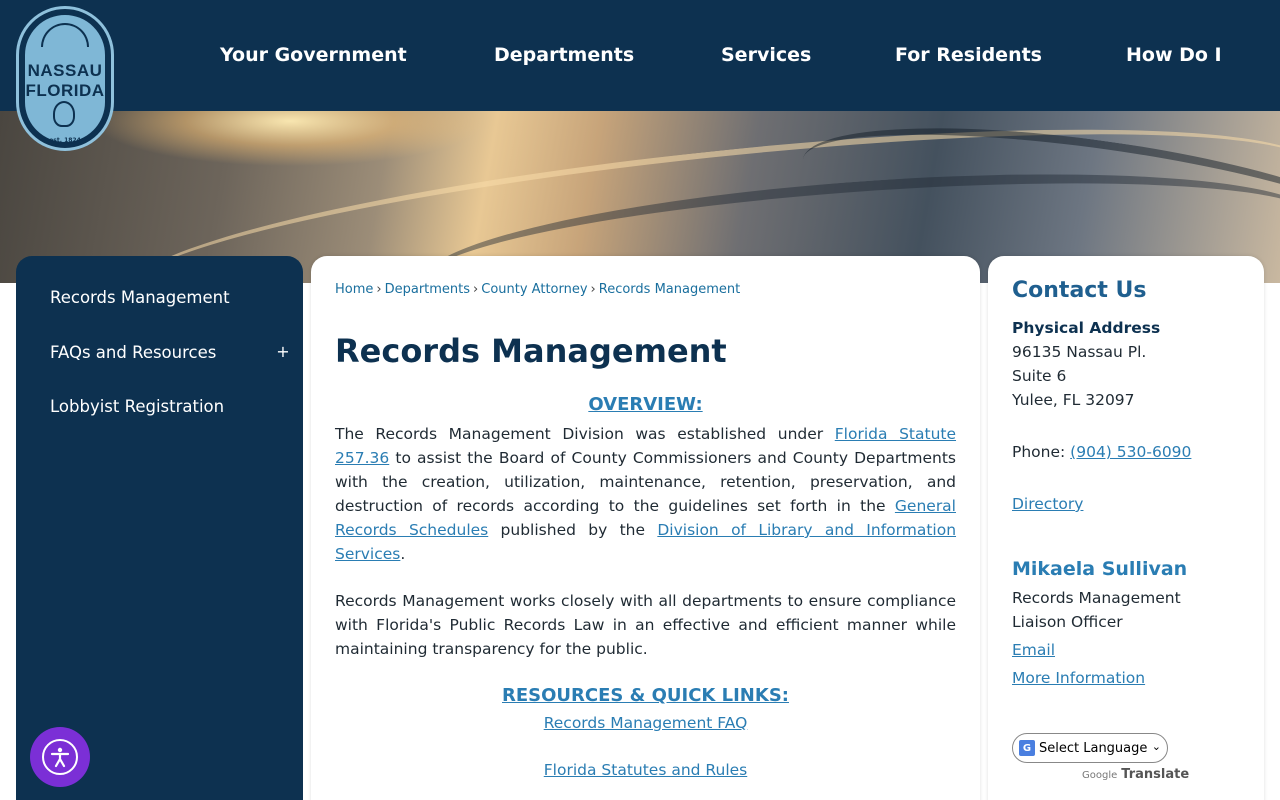 Image resolution: width=1280 pixels, height=800 pixels. I want to click on statutes-link-row: Florida Statutes and Rules, so click(645, 770).